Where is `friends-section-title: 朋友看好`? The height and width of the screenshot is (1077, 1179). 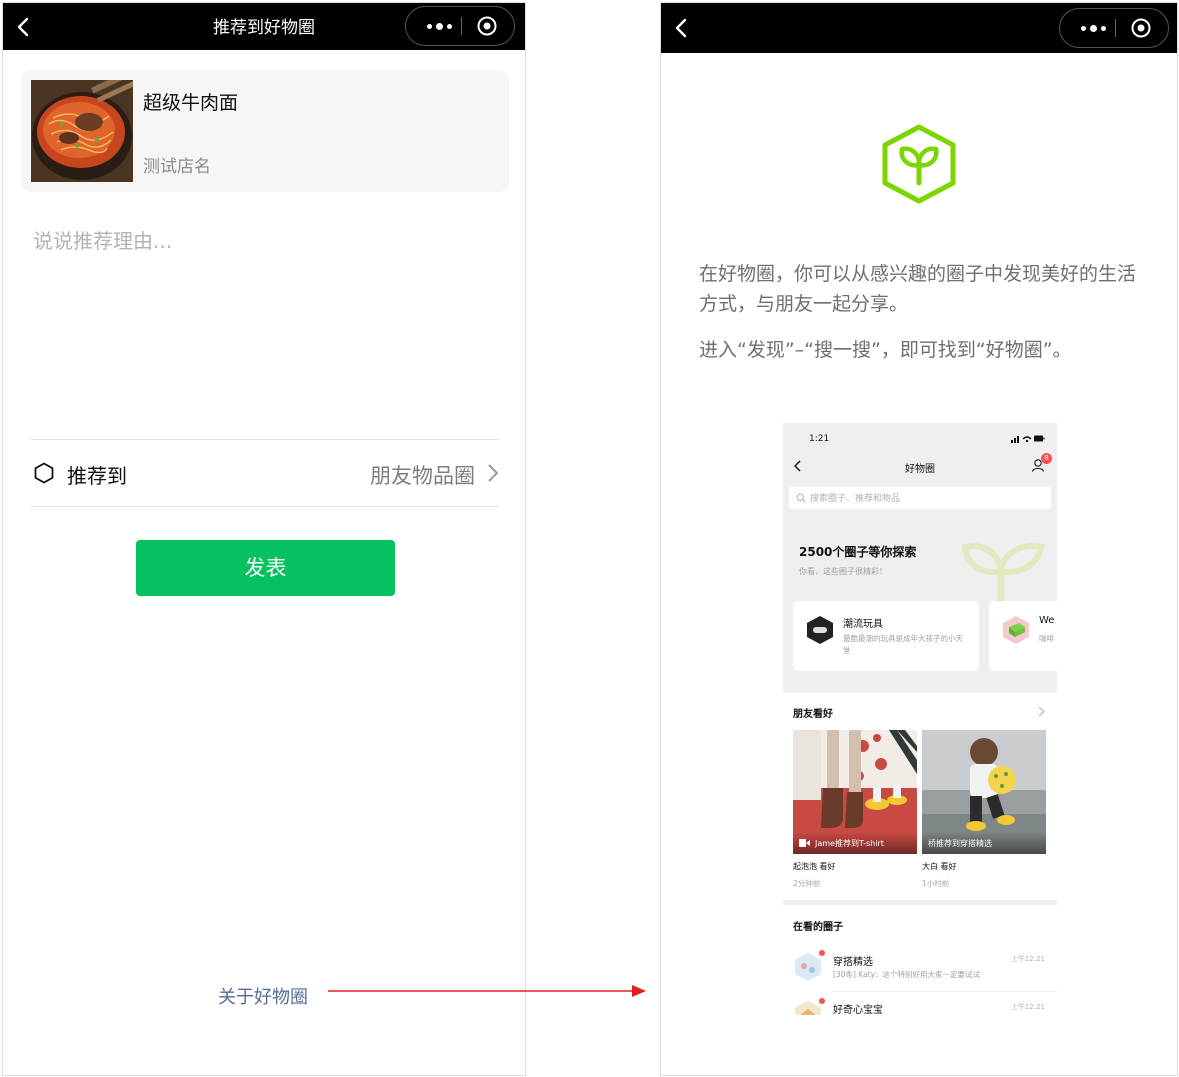 friends-section-title: 朋友看好 is located at coordinates (813, 714).